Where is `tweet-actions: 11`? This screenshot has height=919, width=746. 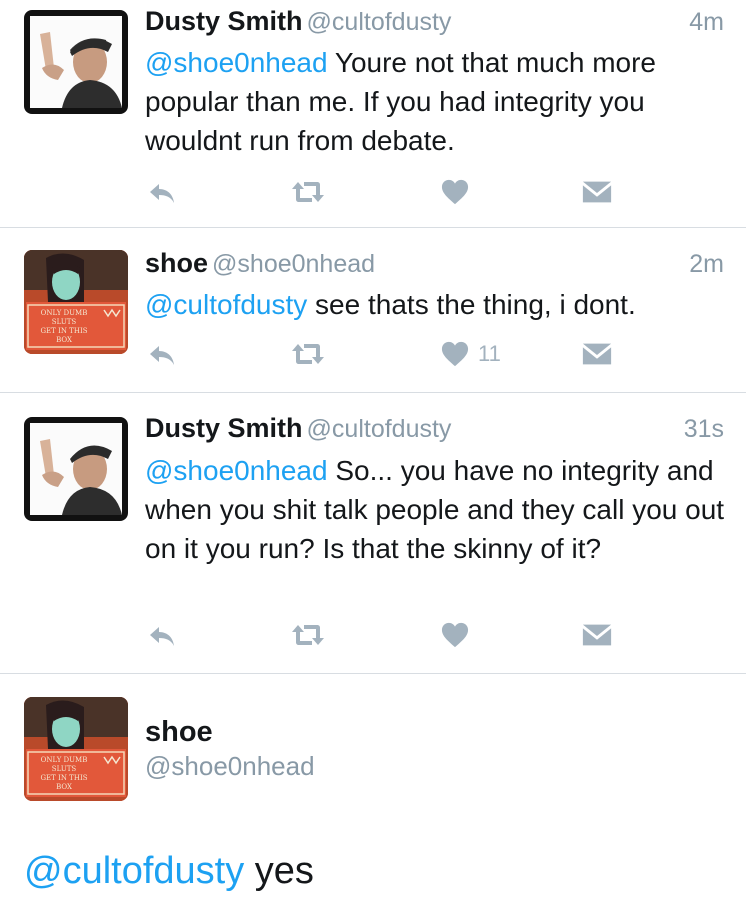
tweet-actions: 11 is located at coordinates (373, 354).